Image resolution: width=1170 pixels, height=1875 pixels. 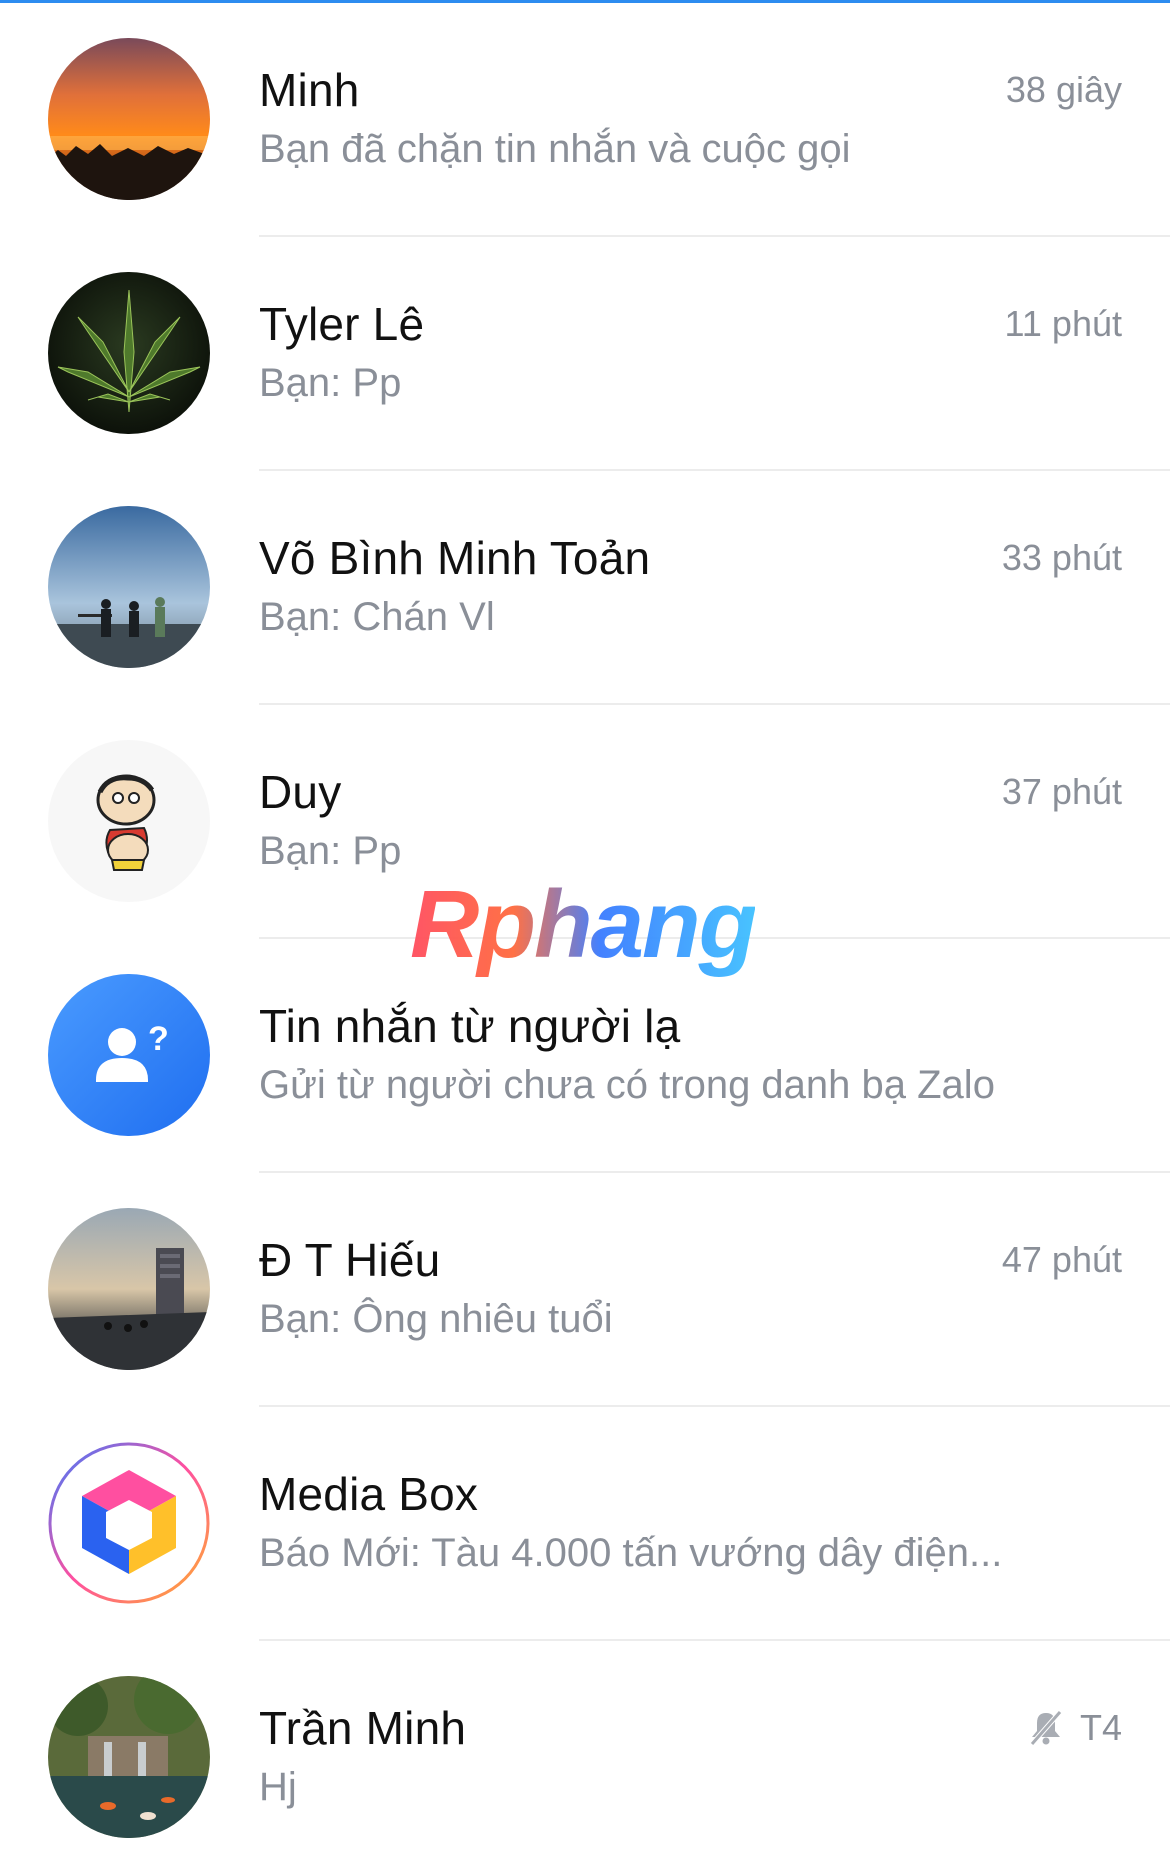 I want to click on contact-name: Đ T Hiếu, so click(x=350, y=1260).